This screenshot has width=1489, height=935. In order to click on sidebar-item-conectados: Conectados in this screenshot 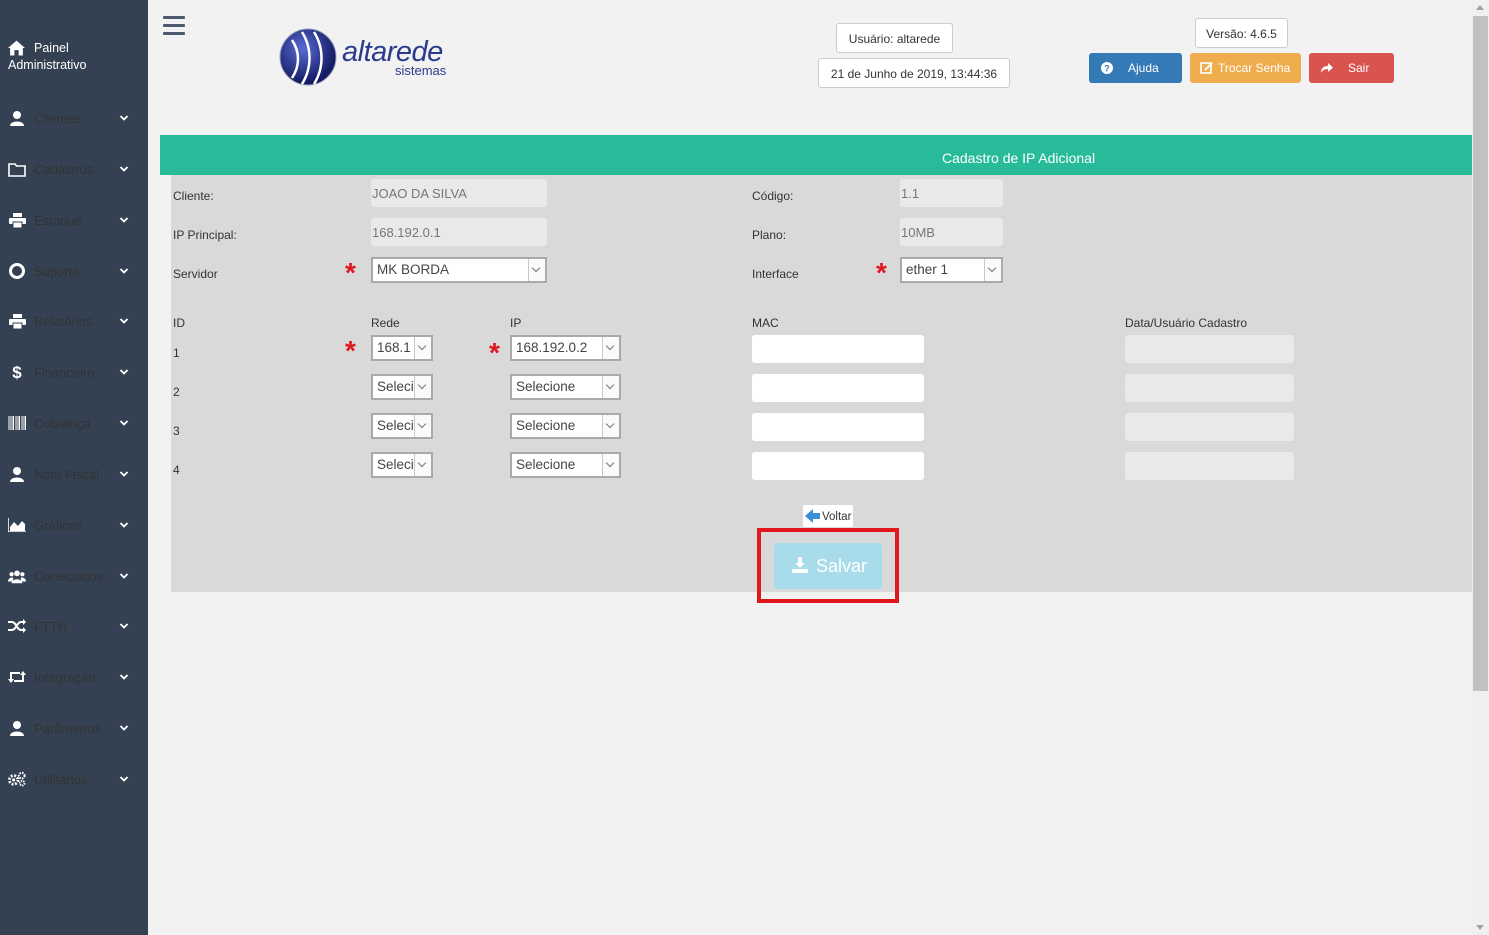, I will do `click(74, 576)`.